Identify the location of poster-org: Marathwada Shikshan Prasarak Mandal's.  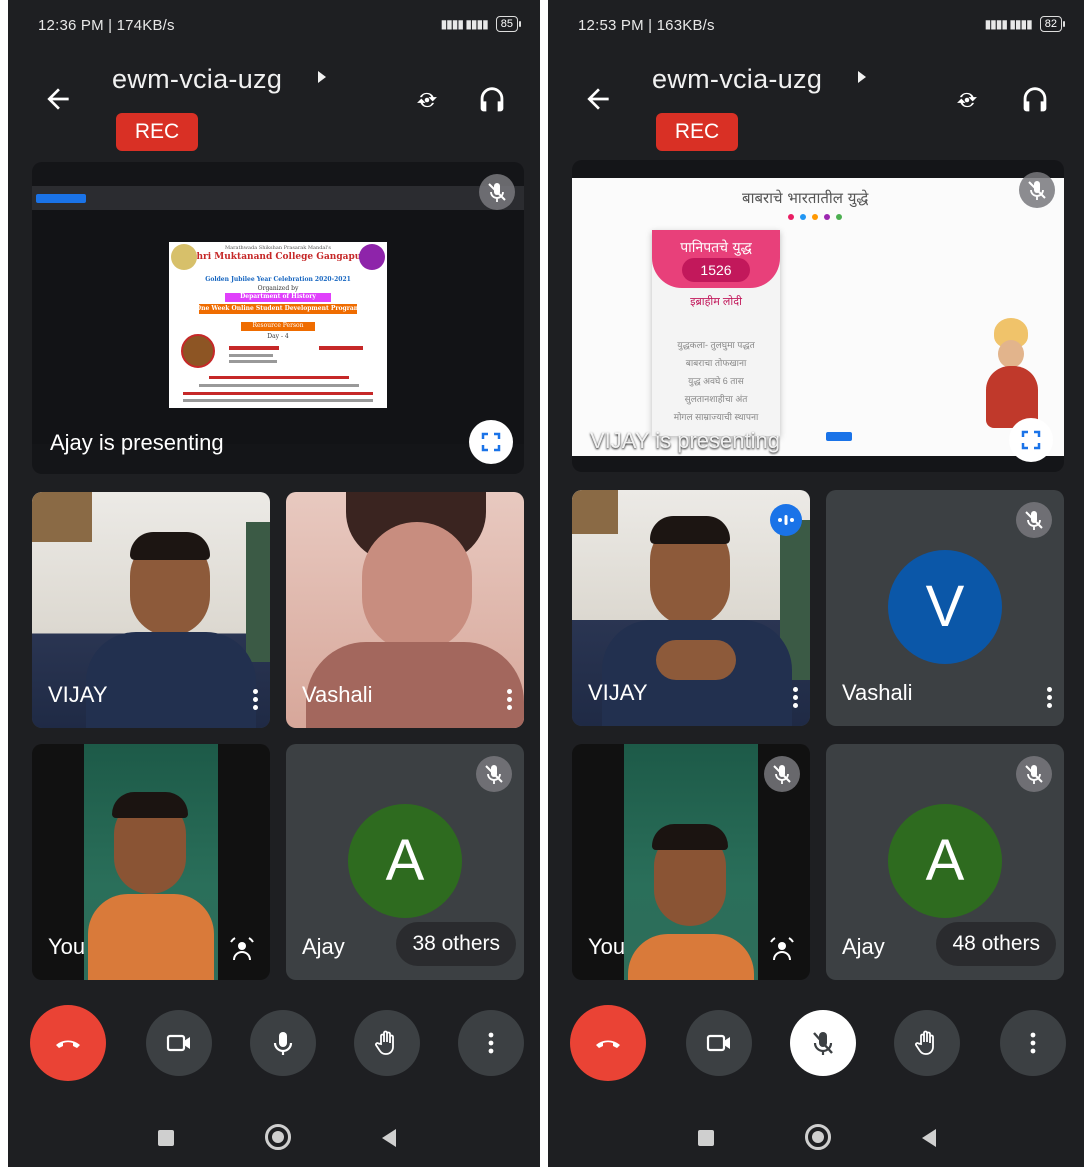
(278, 248).